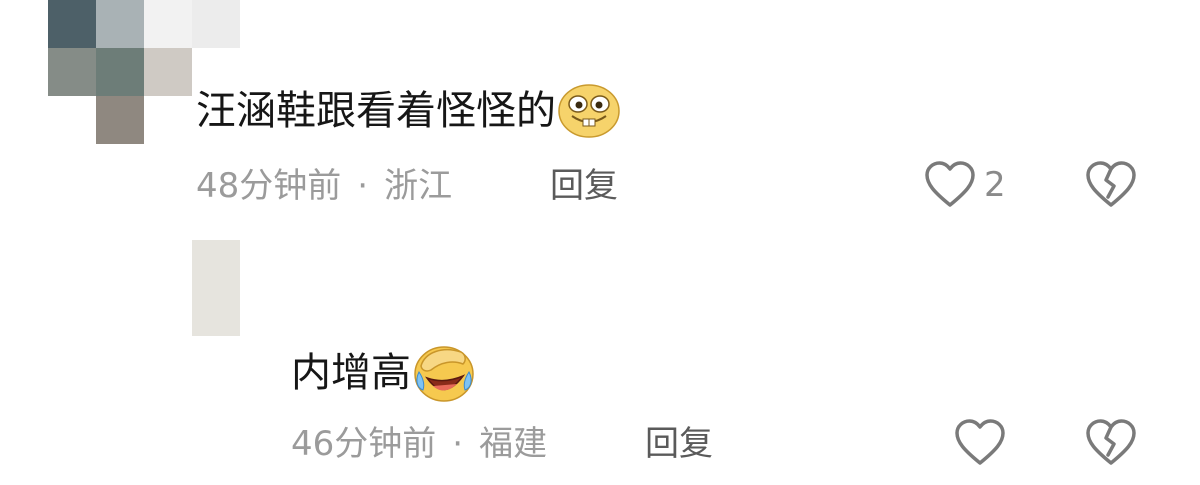  What do you see at coordinates (589, 111) in the screenshot?
I see `grinning-buck-teeth-emoji-icon` at bounding box center [589, 111].